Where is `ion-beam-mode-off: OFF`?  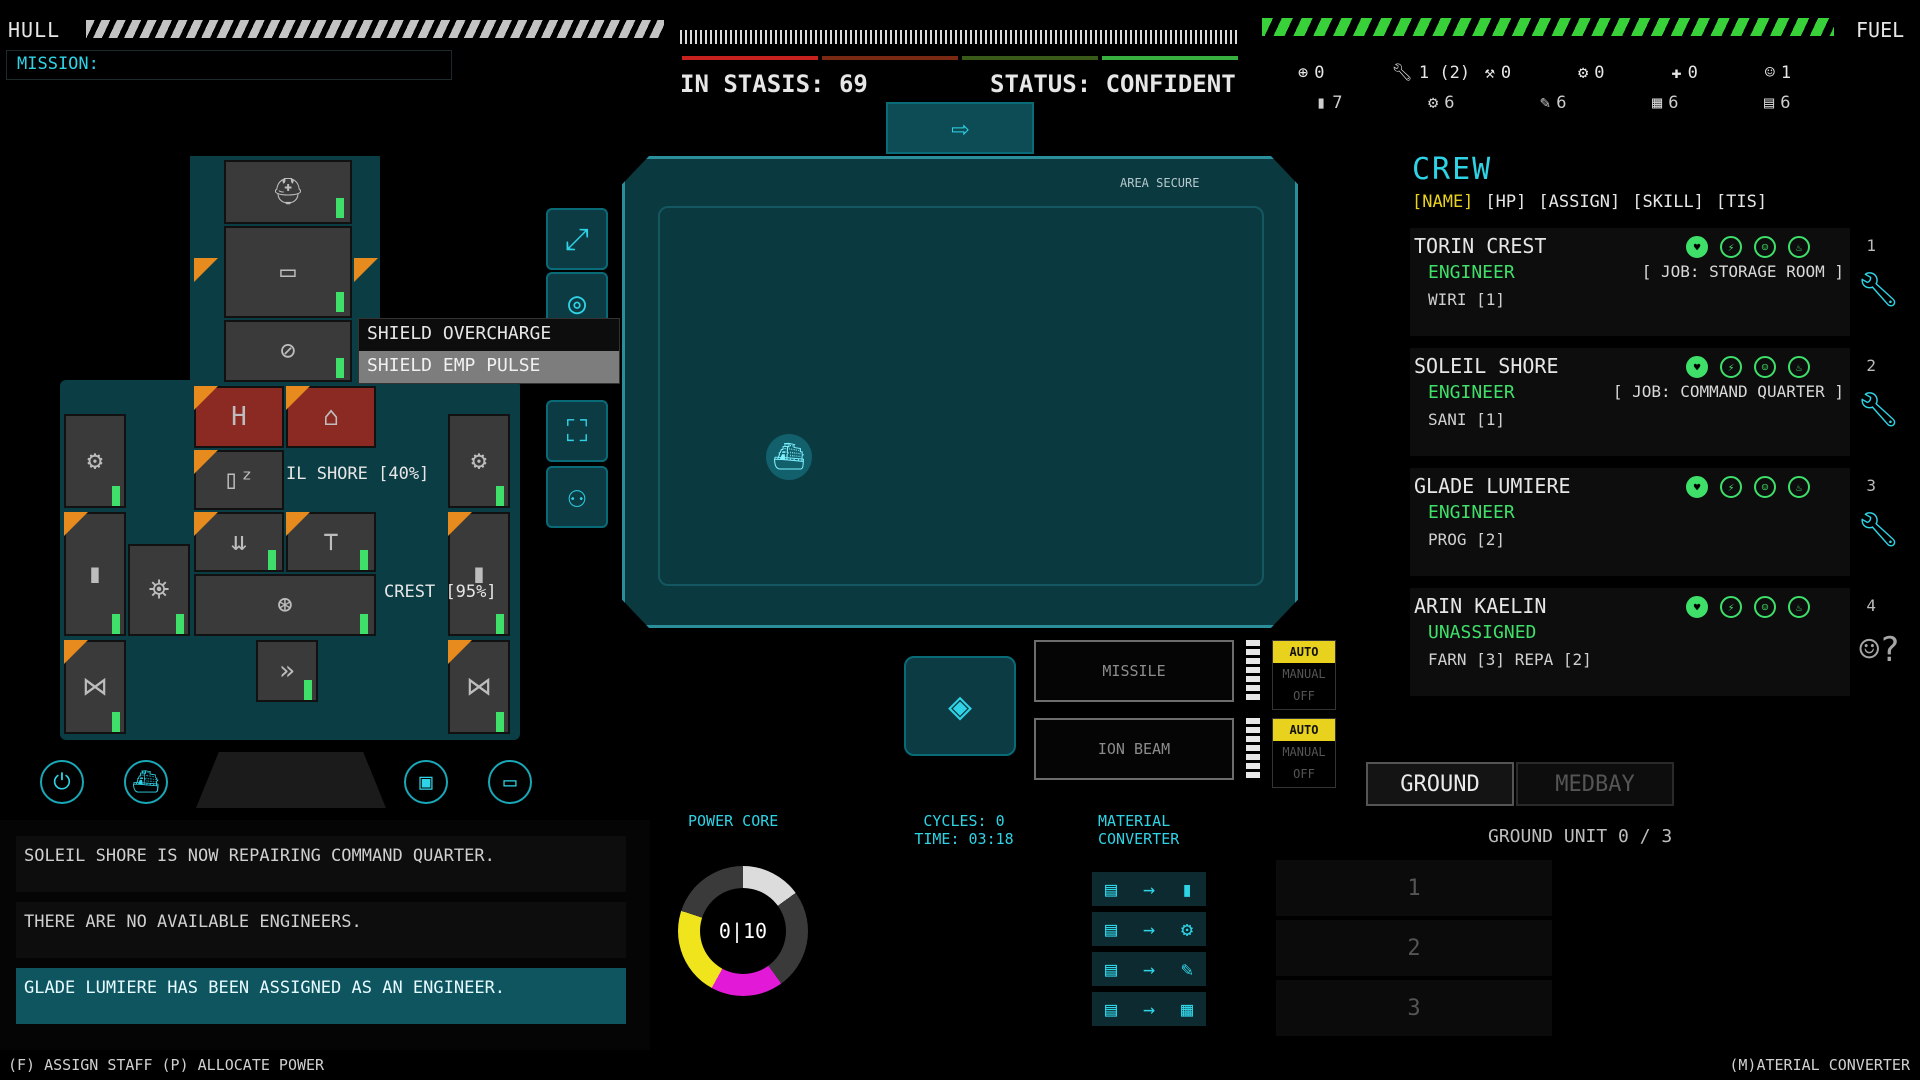
ion-beam-mode-off: OFF is located at coordinates (1304, 774).